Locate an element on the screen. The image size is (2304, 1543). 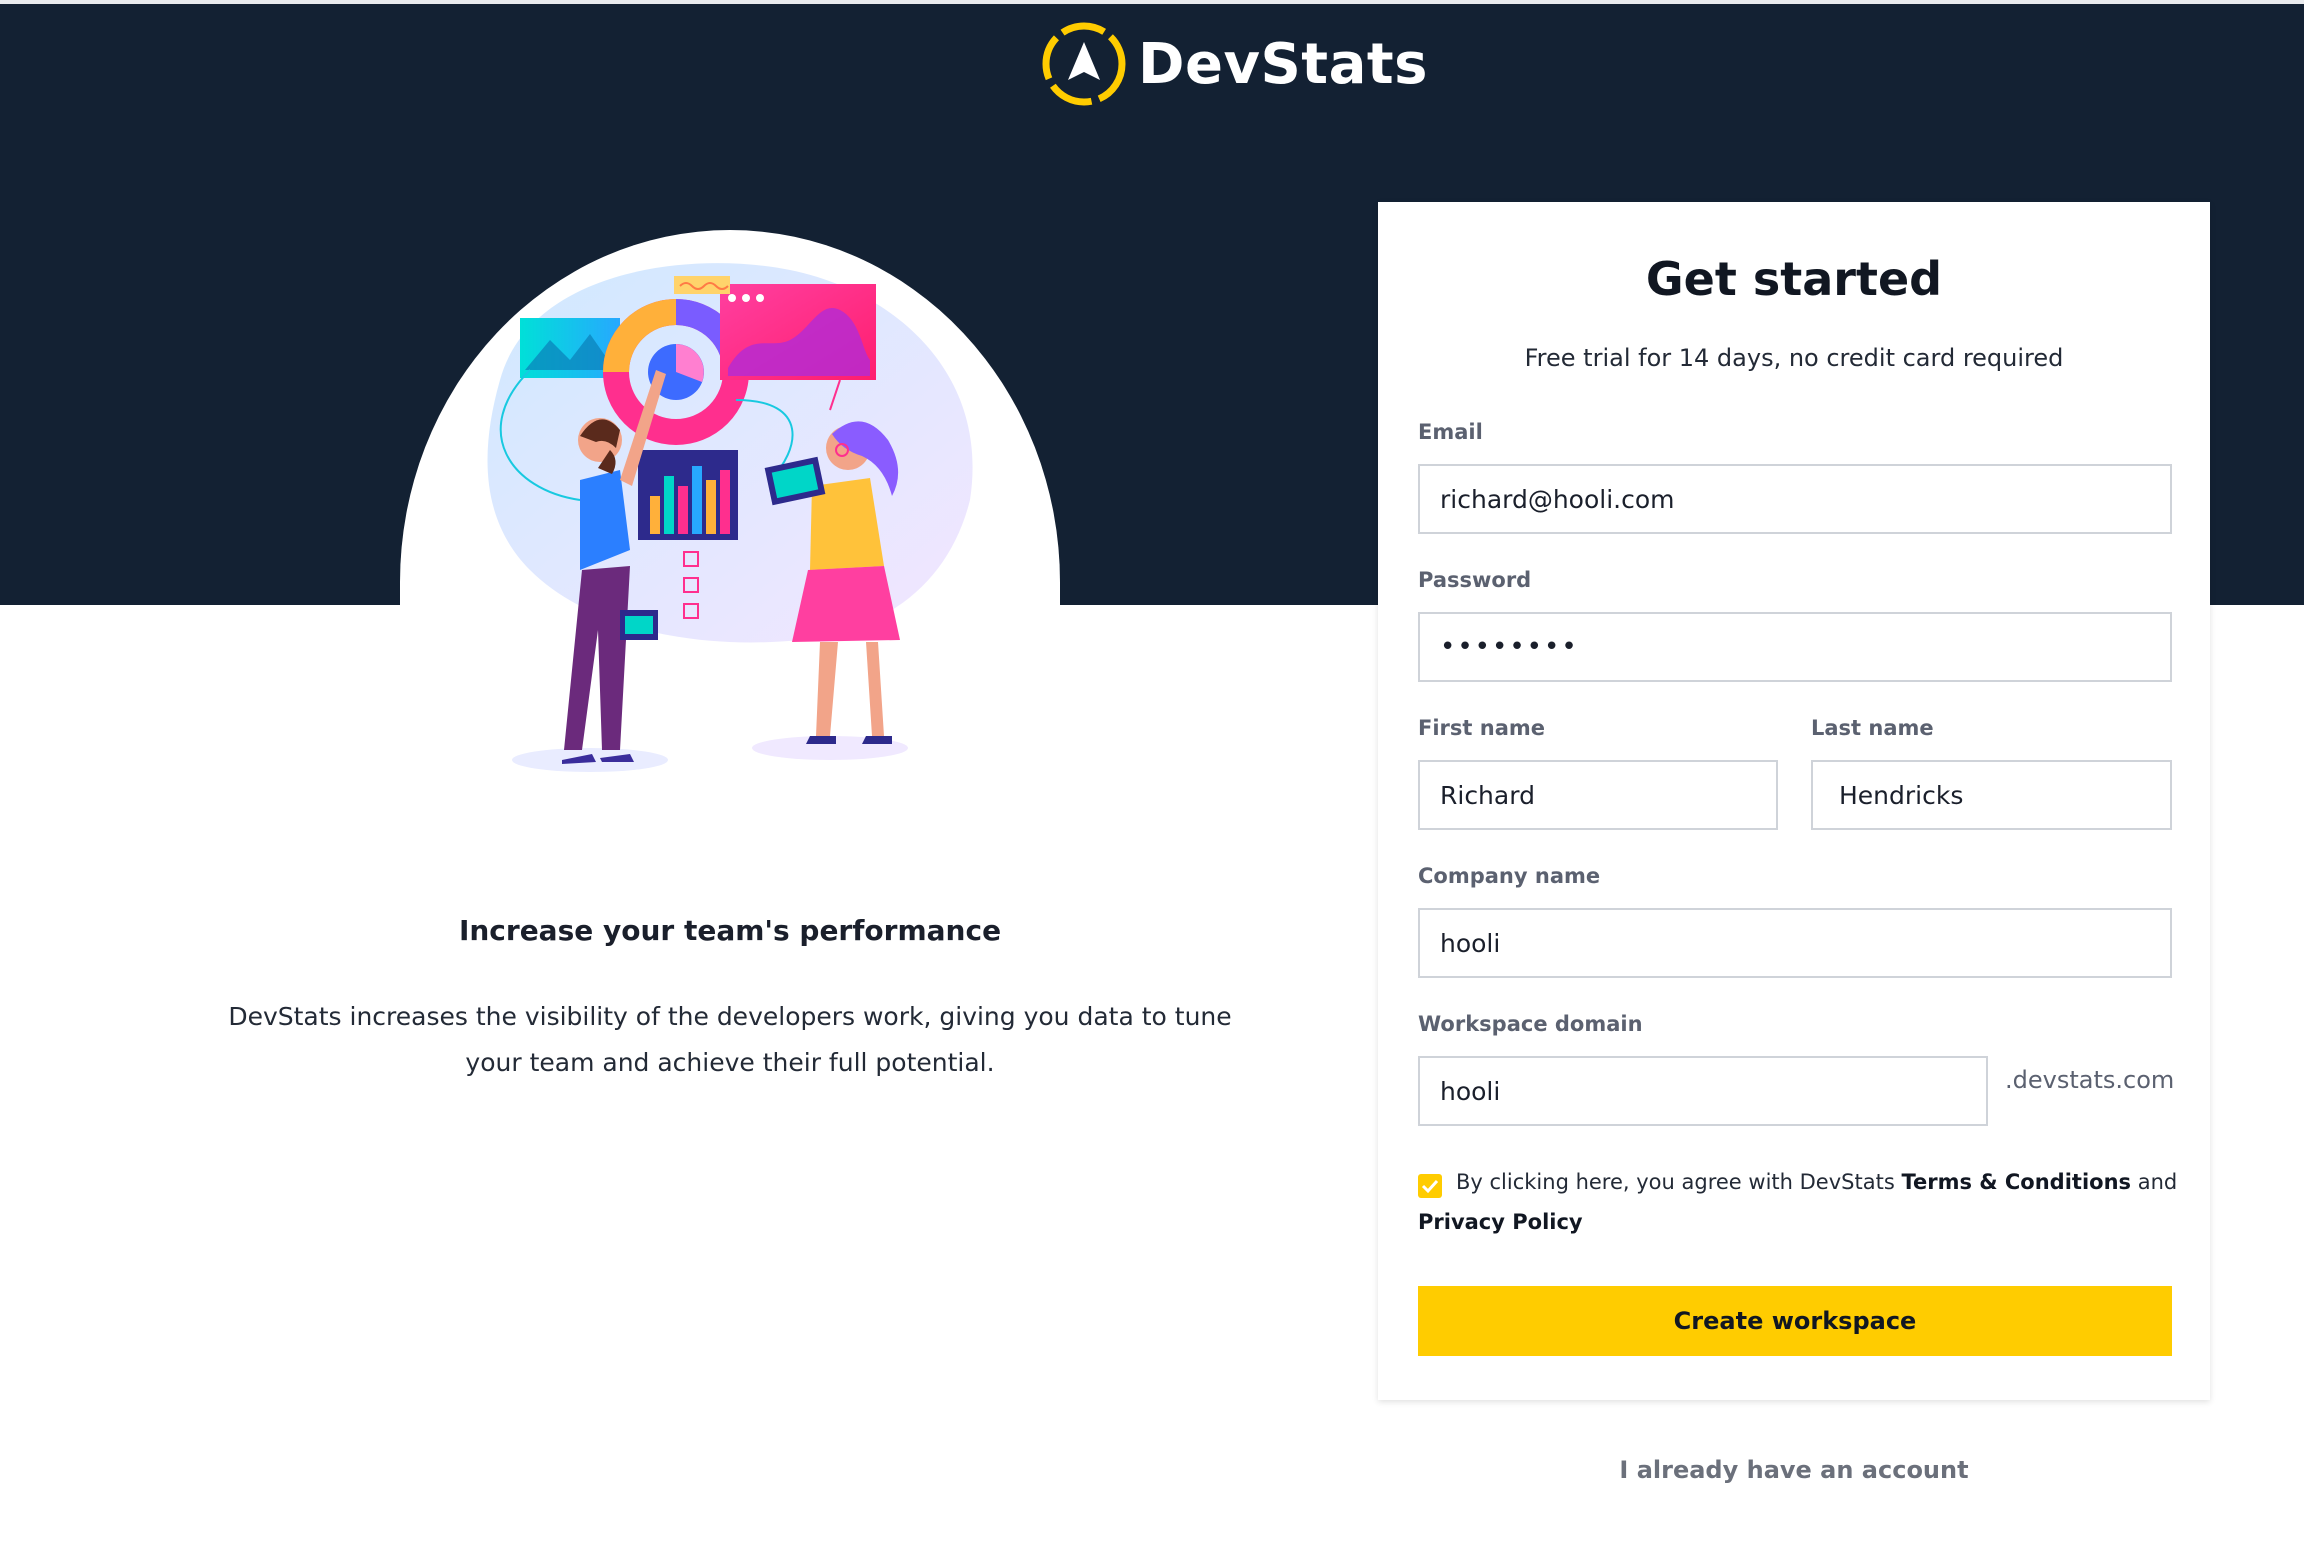
brand-logo: DevStats is located at coordinates (1233, 64).